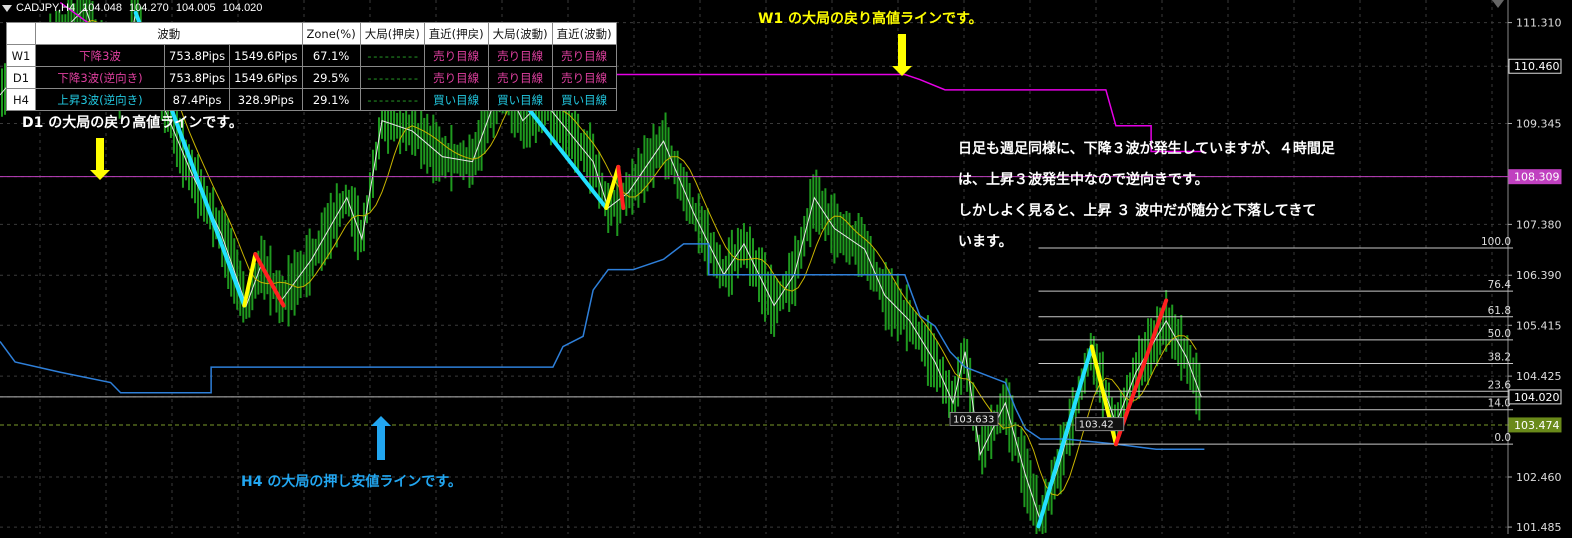 This screenshot has width=1572, height=538. Describe the element at coordinates (1539, 325) in the screenshot. I see `y-tick-label: 105.415` at that location.